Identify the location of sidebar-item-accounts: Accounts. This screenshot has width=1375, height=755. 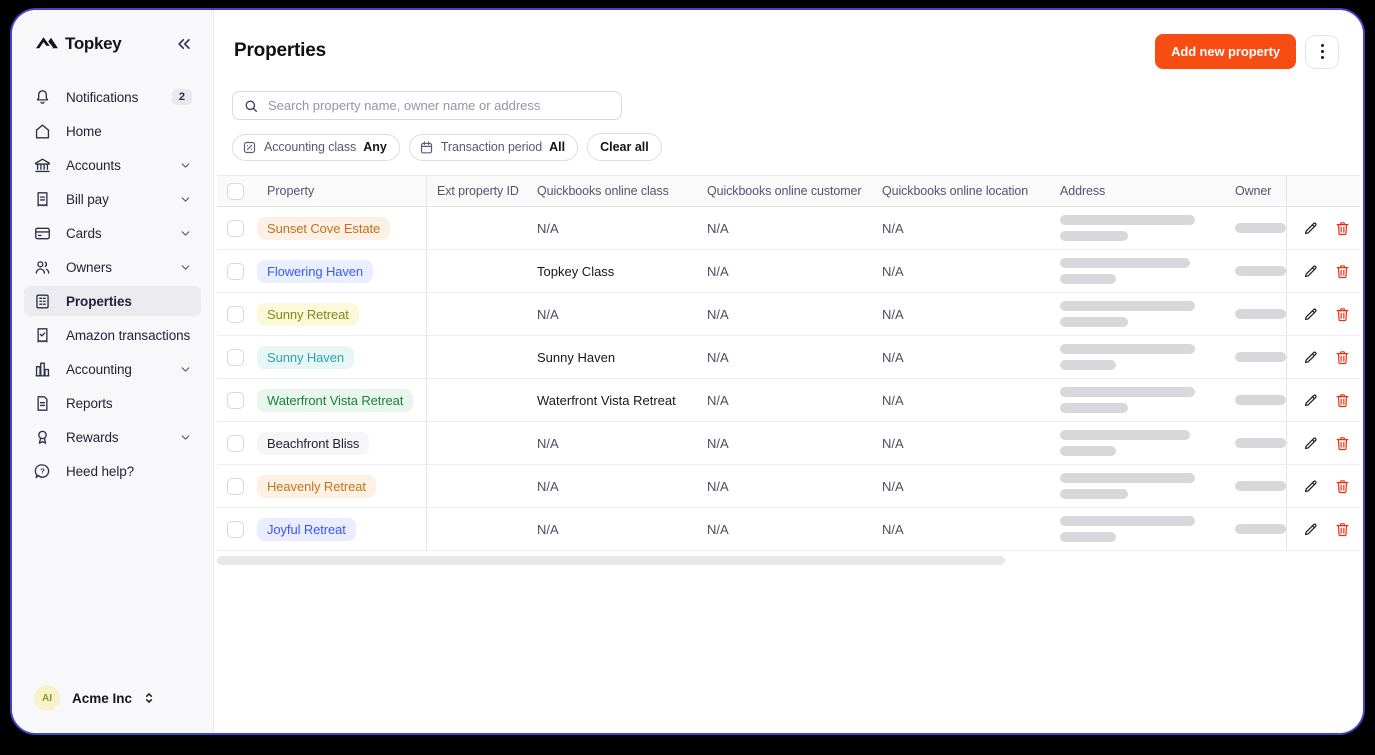
(112, 165).